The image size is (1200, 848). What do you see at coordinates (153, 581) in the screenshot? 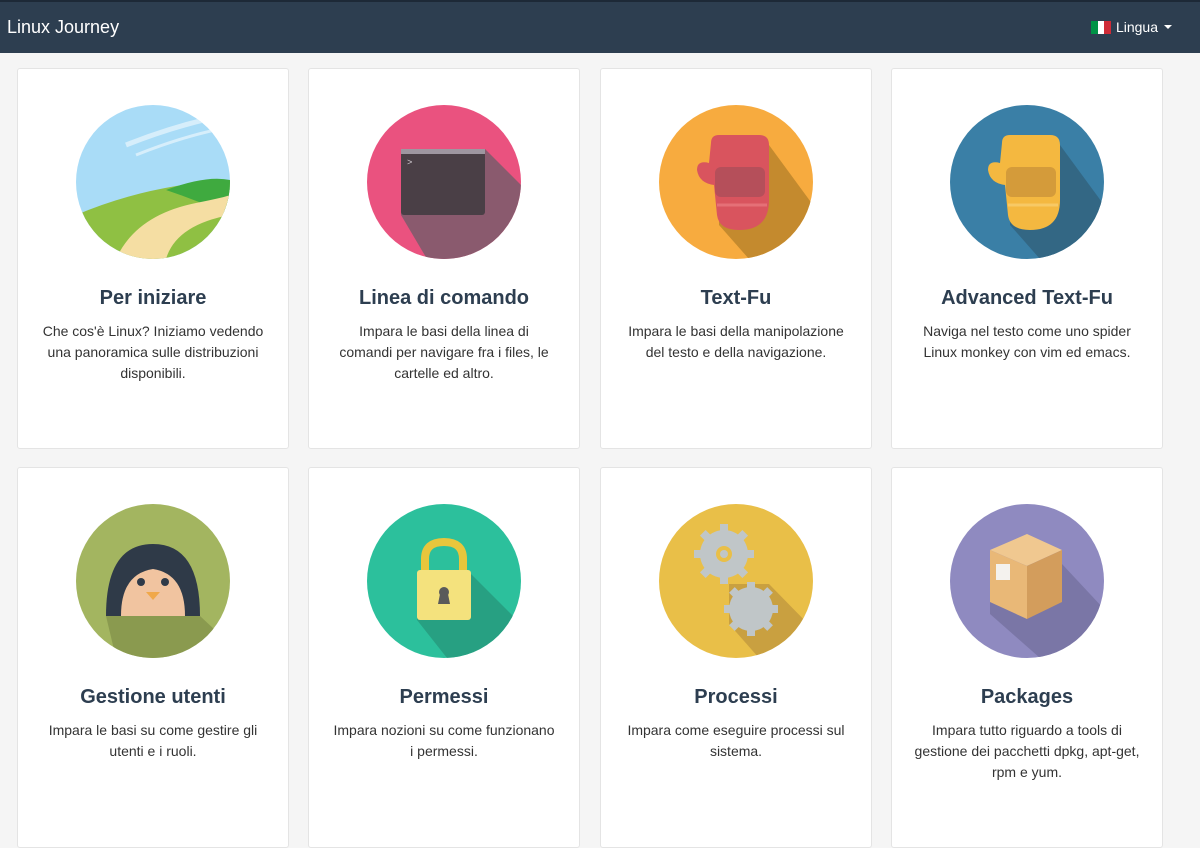
I see `penguin-icon` at bounding box center [153, 581].